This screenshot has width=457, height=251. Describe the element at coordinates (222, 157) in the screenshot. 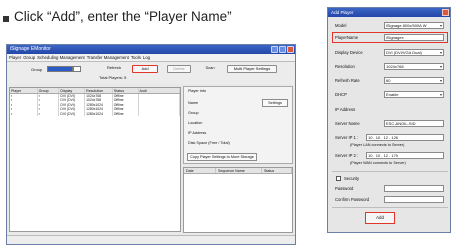

I see `copy-settings-button: Copy Player Settings to More Storage` at that location.